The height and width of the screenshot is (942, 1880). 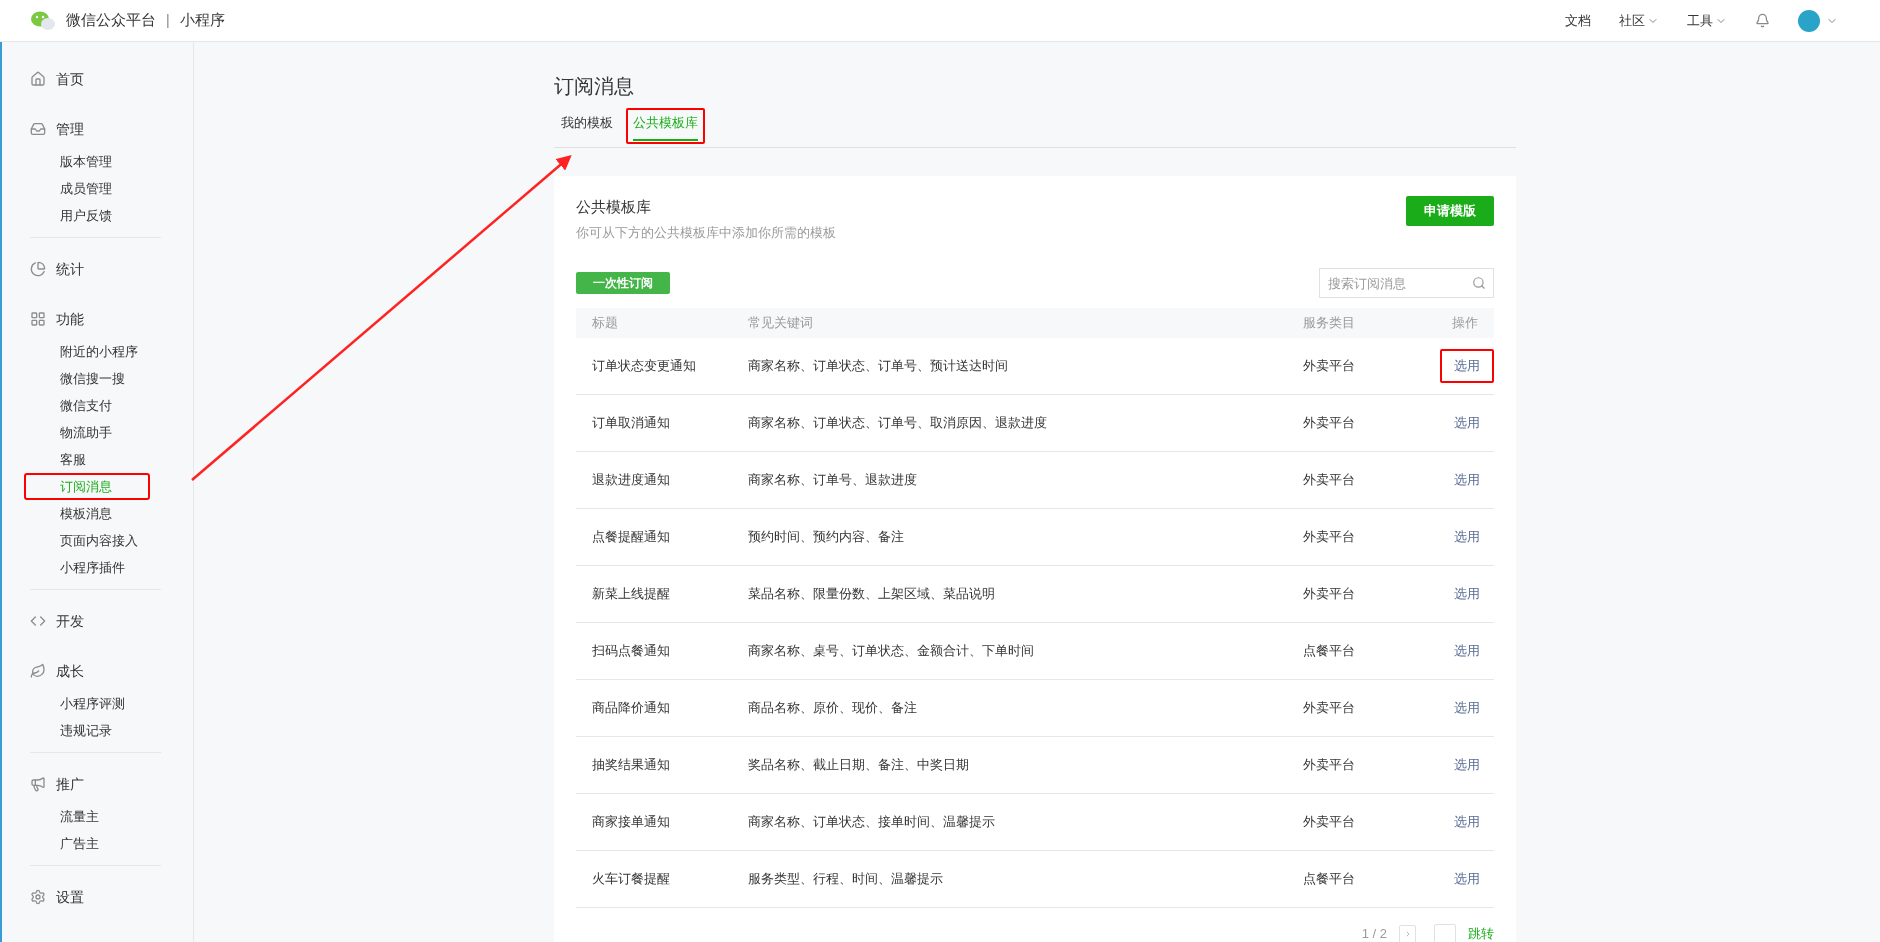 What do you see at coordinates (95, 79) in the screenshot?
I see `sidebar-section: 首页` at bounding box center [95, 79].